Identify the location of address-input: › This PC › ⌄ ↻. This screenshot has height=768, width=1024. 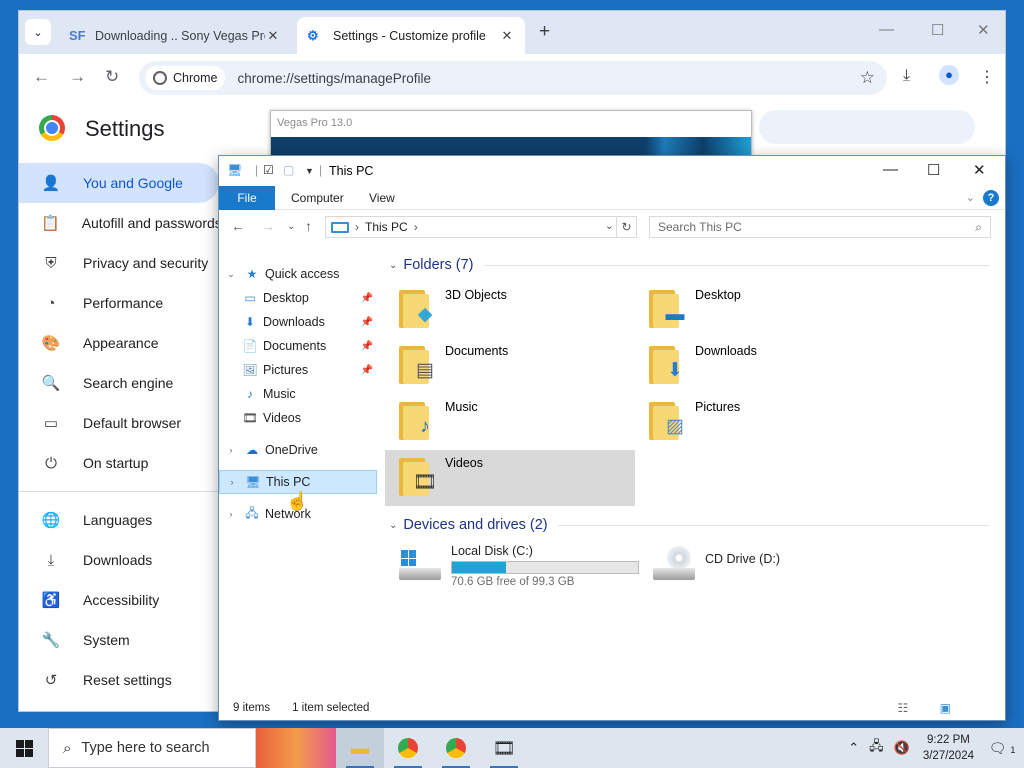
(481, 227).